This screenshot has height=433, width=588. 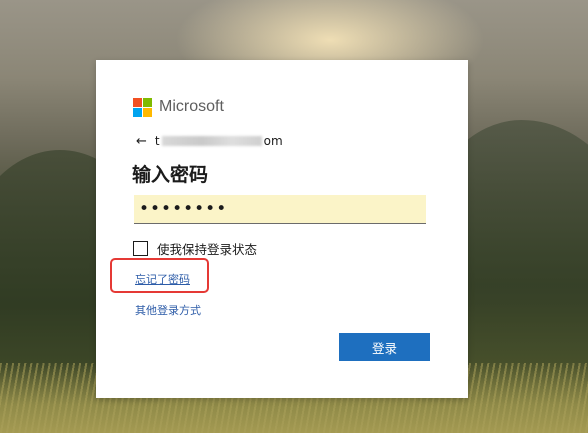 I want to click on arrow-left-icon: ←, so click(x=141, y=141).